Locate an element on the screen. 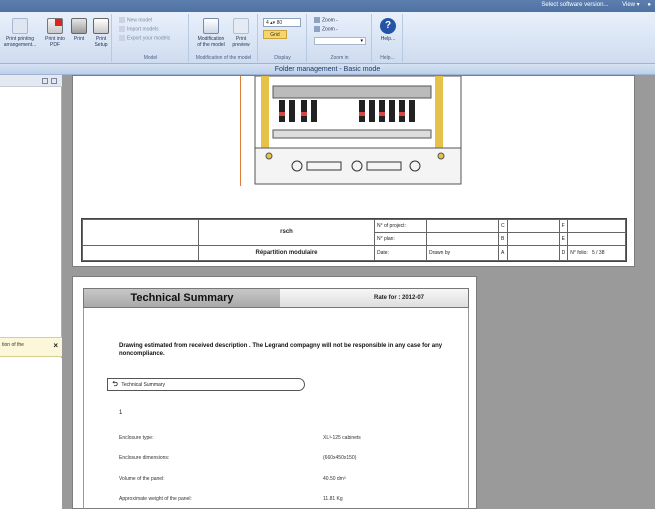  modification-label: Modification of the model is located at coordinates (211, 42).